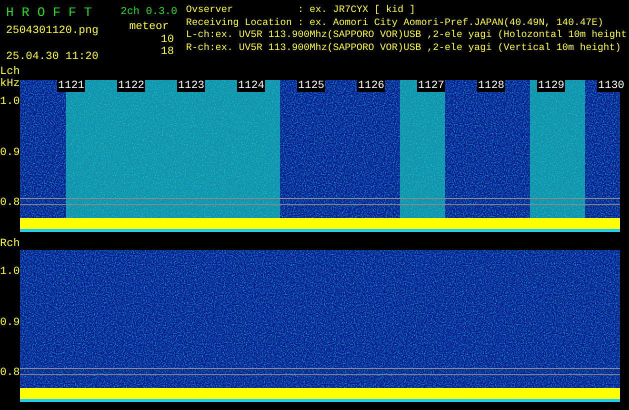  Describe the element at coordinates (10, 84) in the screenshot. I see `unit-label: kHz` at that location.